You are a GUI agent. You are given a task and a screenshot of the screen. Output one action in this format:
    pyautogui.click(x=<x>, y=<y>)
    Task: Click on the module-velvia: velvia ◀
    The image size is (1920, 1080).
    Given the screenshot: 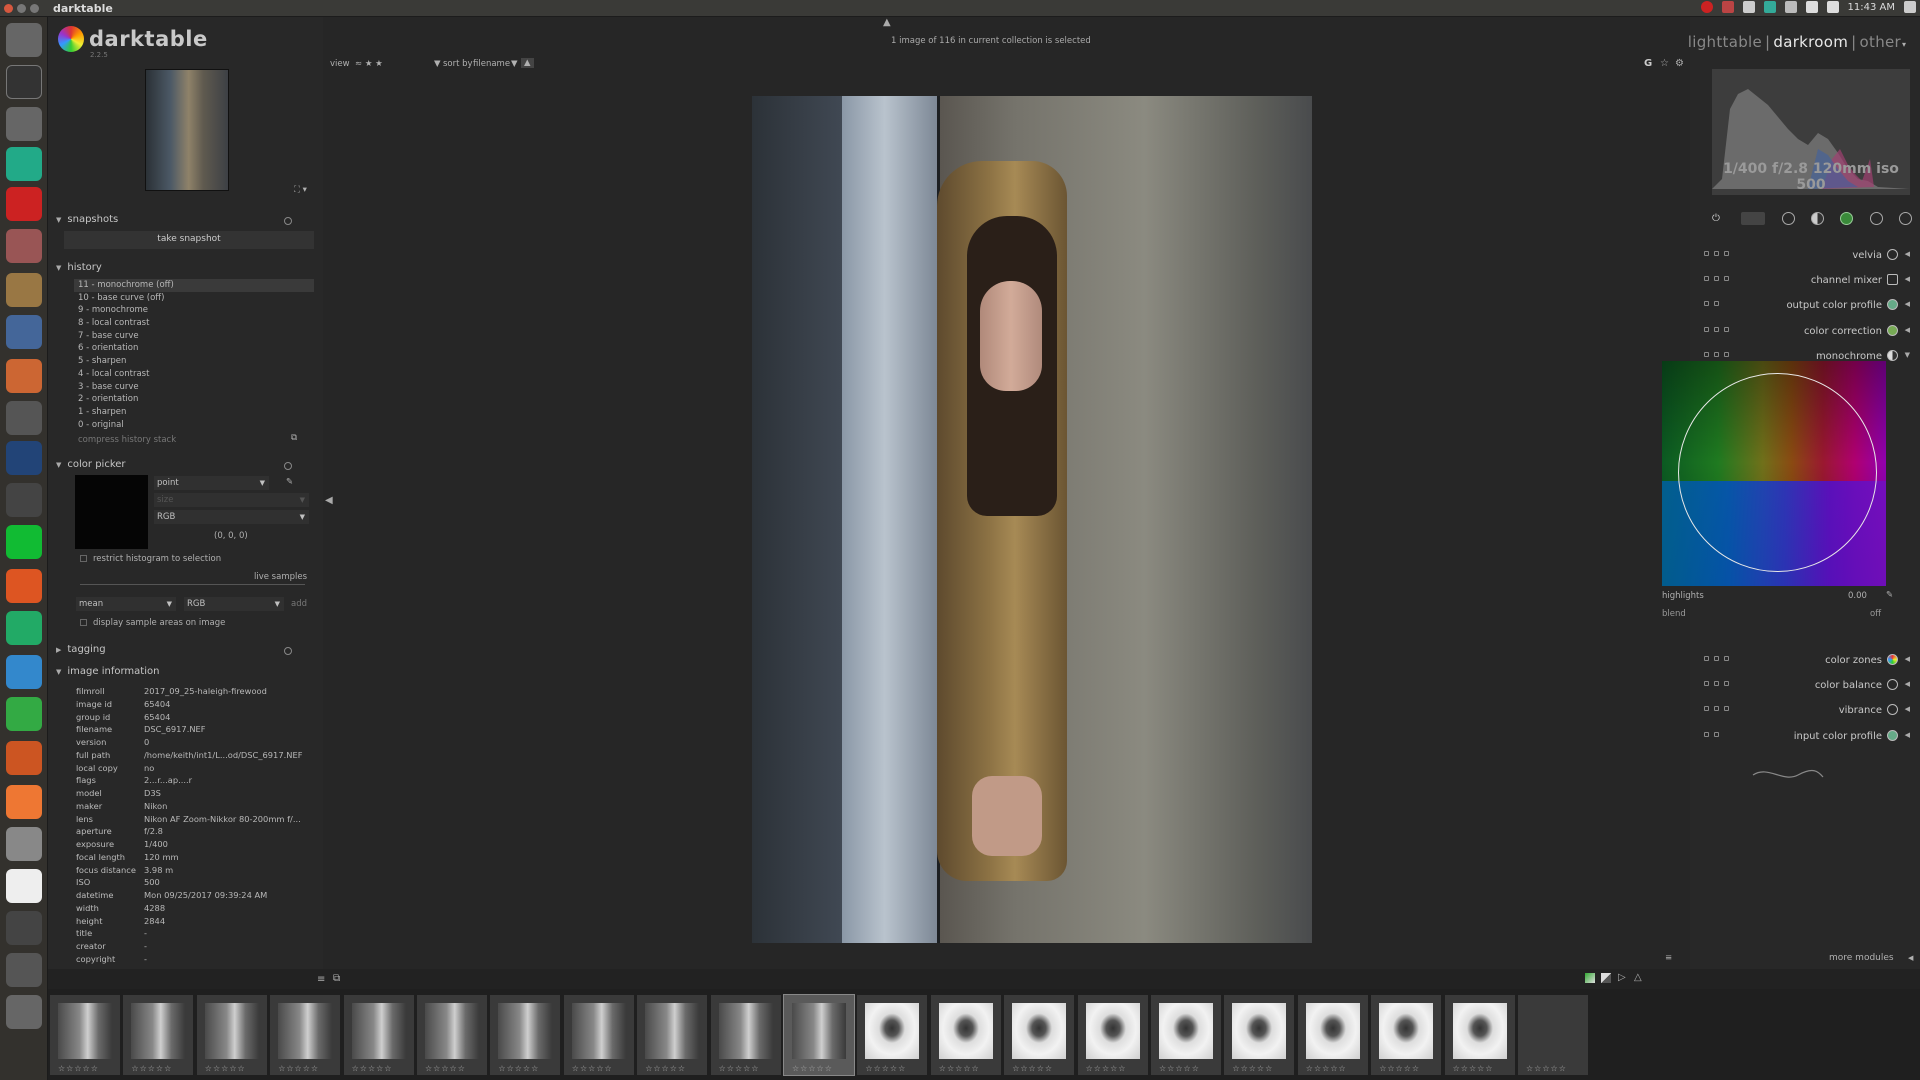 What is the action you would take?
    pyautogui.click(x=1806, y=256)
    